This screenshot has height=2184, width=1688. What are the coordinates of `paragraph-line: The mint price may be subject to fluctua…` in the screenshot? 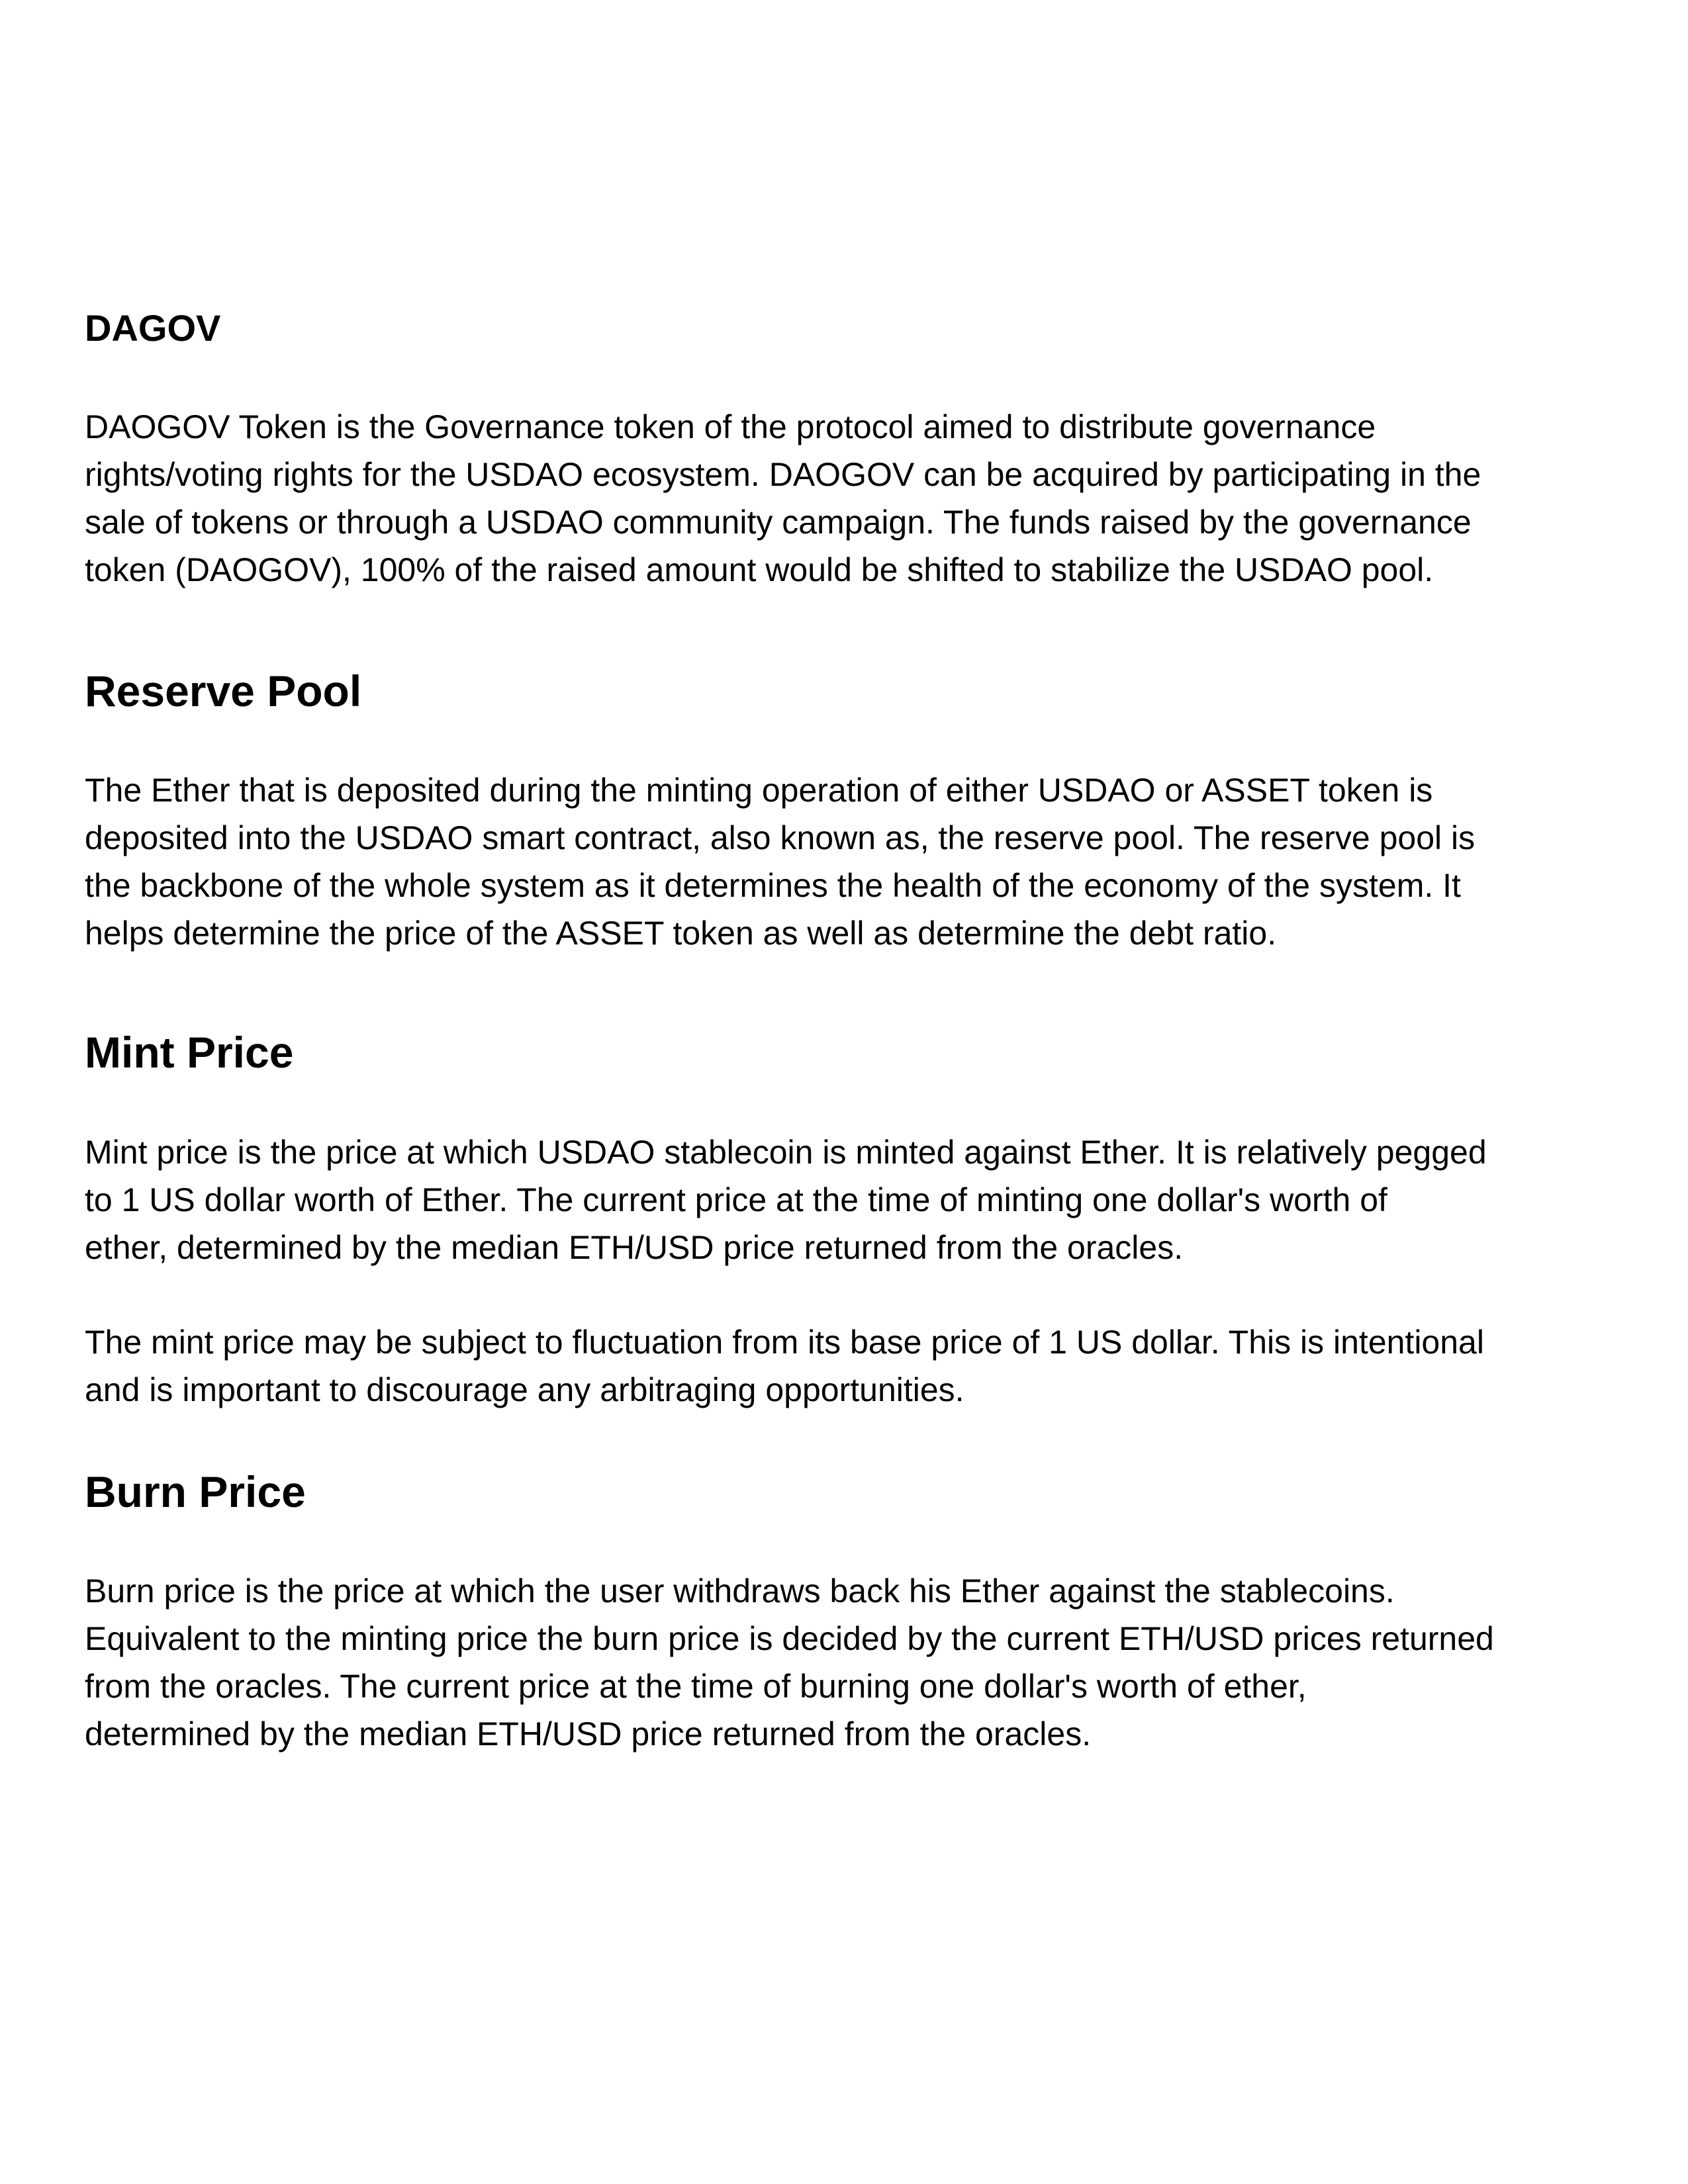 It's located at (784, 1342).